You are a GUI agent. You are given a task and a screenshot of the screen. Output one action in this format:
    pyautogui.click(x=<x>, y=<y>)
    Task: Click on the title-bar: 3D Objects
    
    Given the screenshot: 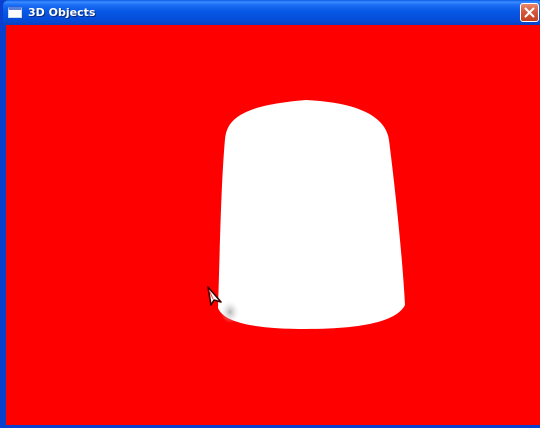 What is the action you would take?
    pyautogui.click(x=271, y=12)
    